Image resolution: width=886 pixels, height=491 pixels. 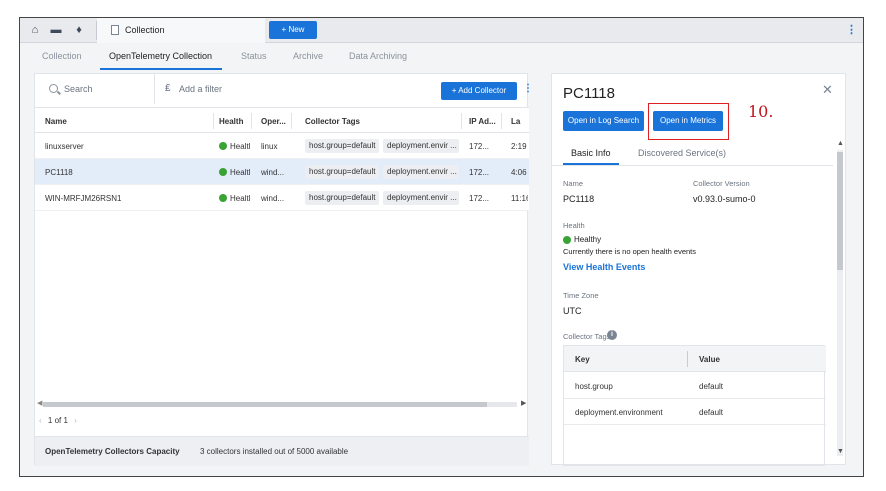 What do you see at coordinates (594, 386) in the screenshot?
I see `tag-key: host.group` at bounding box center [594, 386].